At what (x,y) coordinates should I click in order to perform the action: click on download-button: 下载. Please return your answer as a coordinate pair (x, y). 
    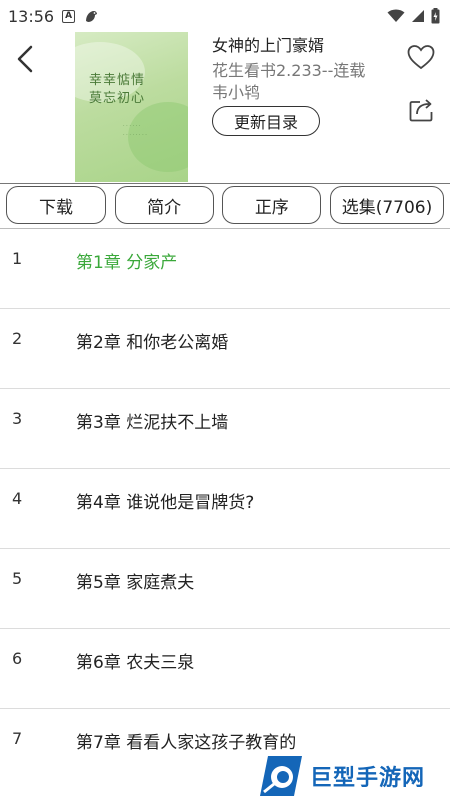
    Looking at the image, I should click on (56, 205).